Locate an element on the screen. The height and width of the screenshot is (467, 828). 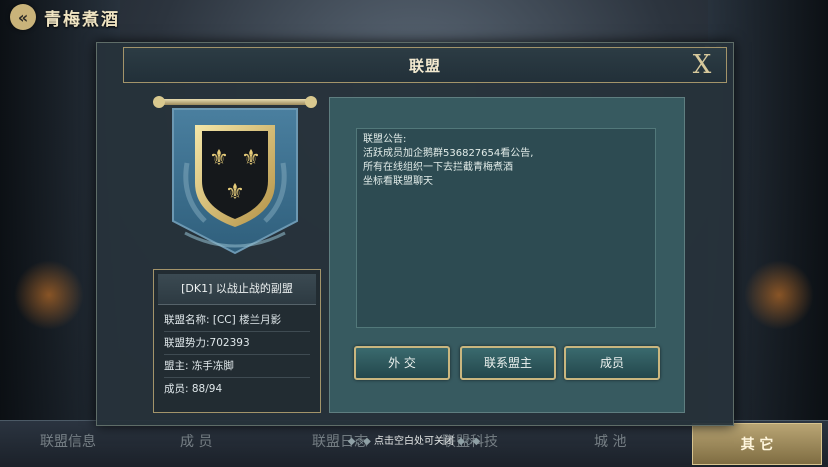
alliance-power: 联盟势力:702393 is located at coordinates (237, 343).